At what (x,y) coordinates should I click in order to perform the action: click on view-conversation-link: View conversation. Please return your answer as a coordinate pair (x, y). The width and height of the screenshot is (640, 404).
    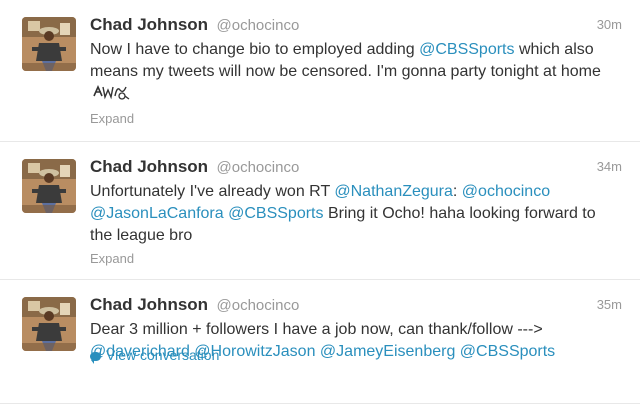
    Looking at the image, I should click on (155, 355).